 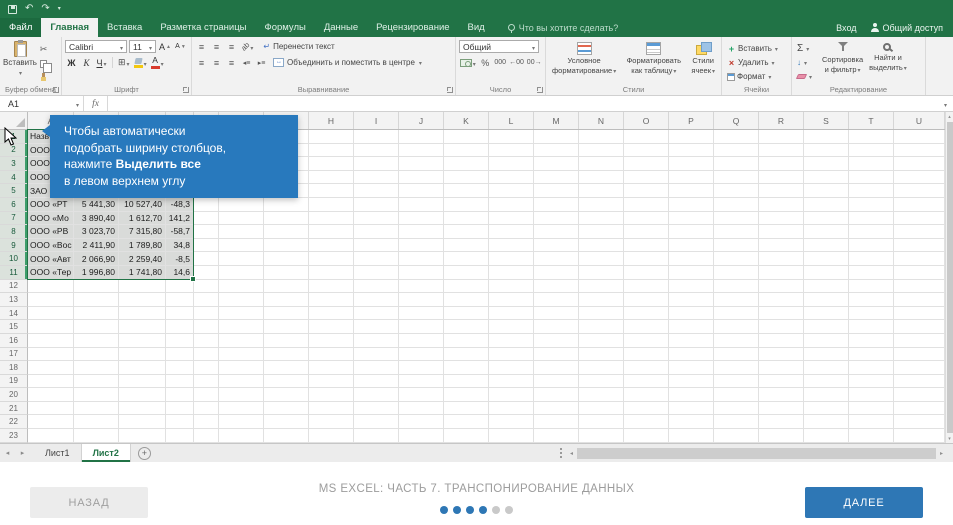 I want to click on cell-R17, so click(x=781, y=354).